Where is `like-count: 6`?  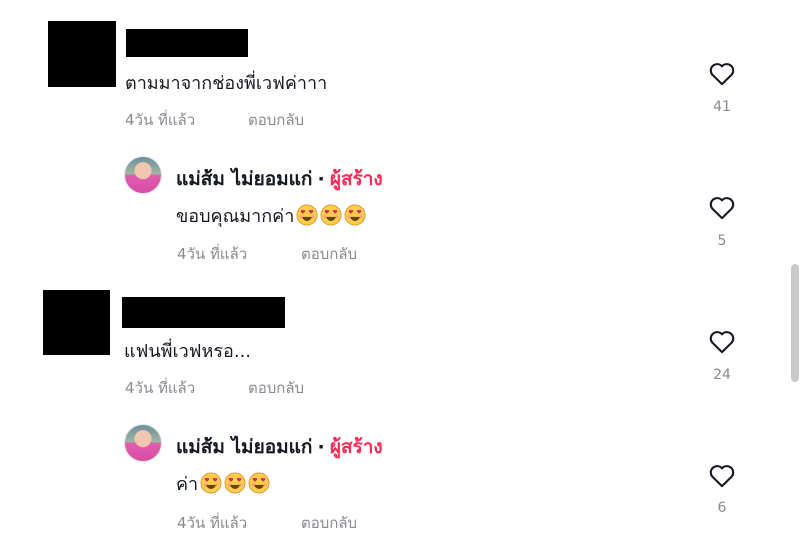 like-count: 6 is located at coordinates (722, 508).